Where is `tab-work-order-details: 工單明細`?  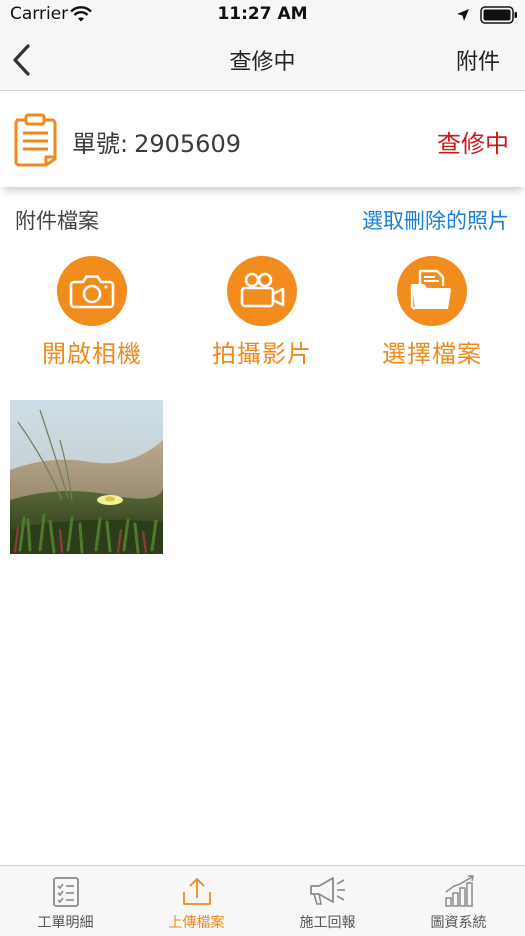
tab-work-order-details: 工單明細 is located at coordinates (65, 901).